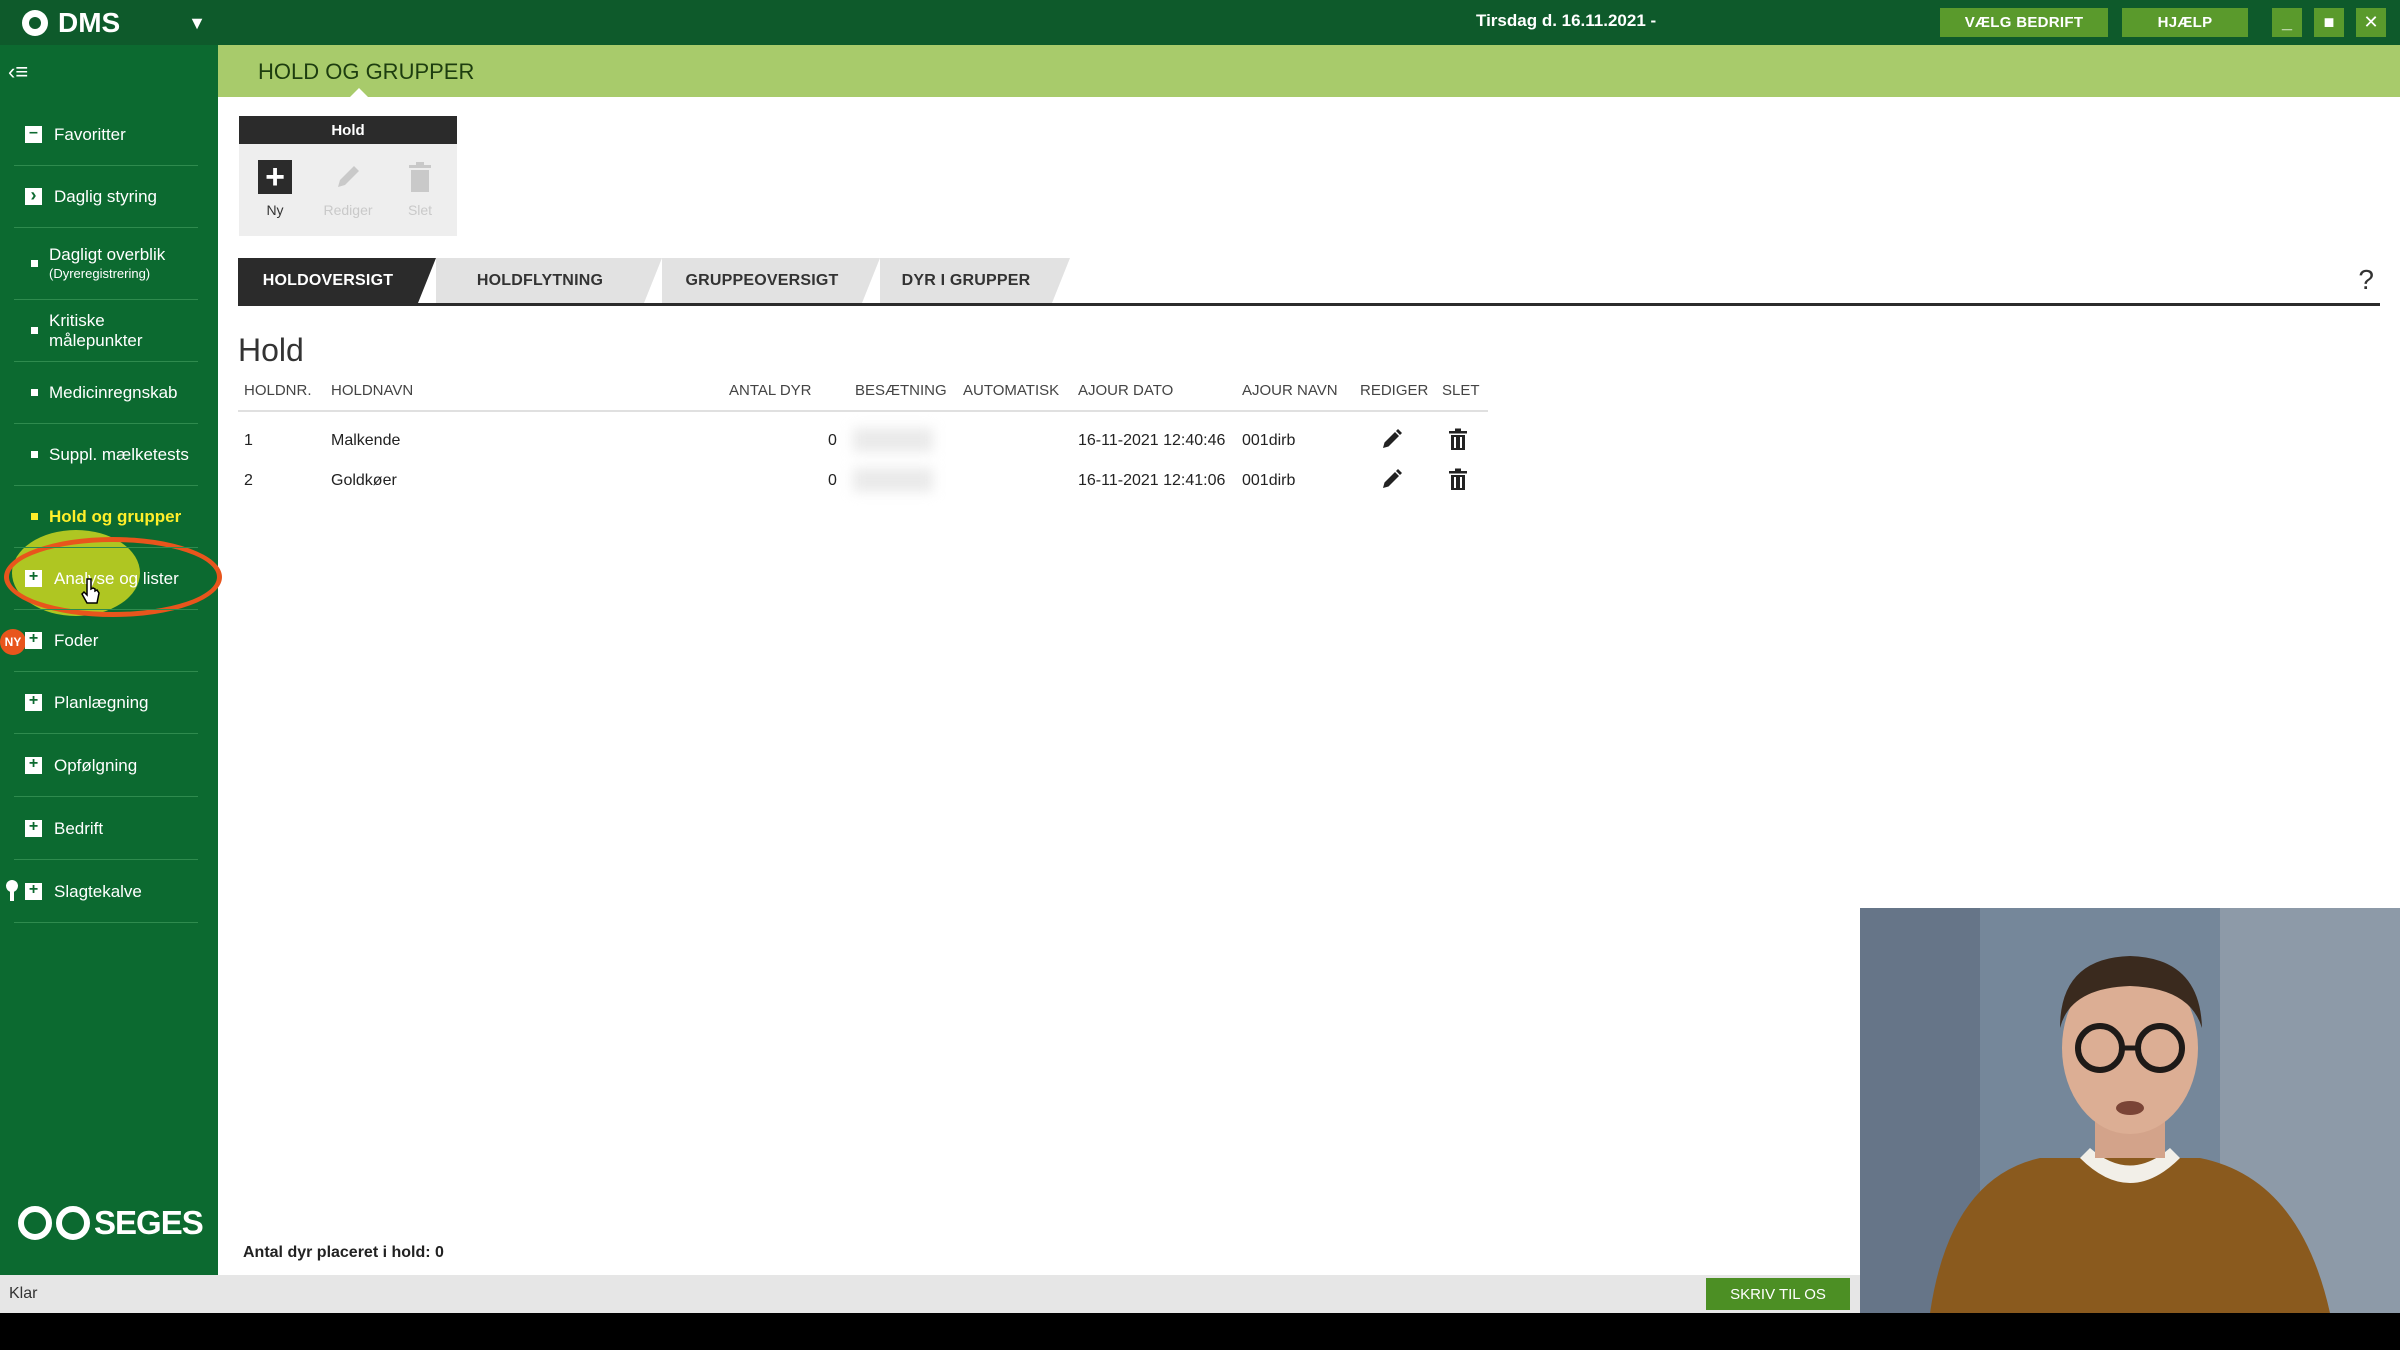 This screenshot has height=1350, width=2400. Describe the element at coordinates (2366, 280) in the screenshot. I see `help-question-icon: ?` at that location.